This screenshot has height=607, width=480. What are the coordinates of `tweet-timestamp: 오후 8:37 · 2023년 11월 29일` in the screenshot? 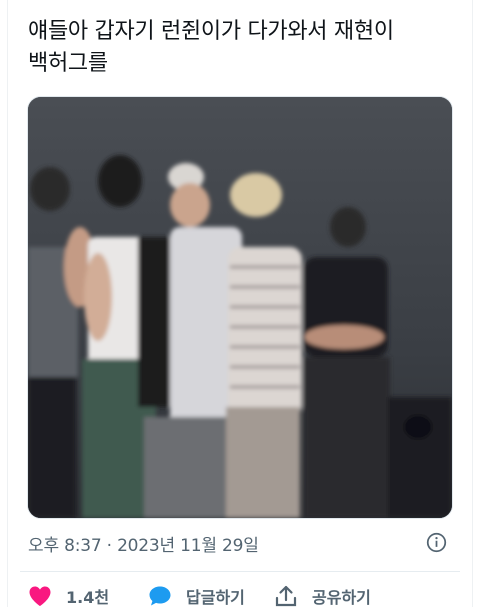 It's located at (143, 546).